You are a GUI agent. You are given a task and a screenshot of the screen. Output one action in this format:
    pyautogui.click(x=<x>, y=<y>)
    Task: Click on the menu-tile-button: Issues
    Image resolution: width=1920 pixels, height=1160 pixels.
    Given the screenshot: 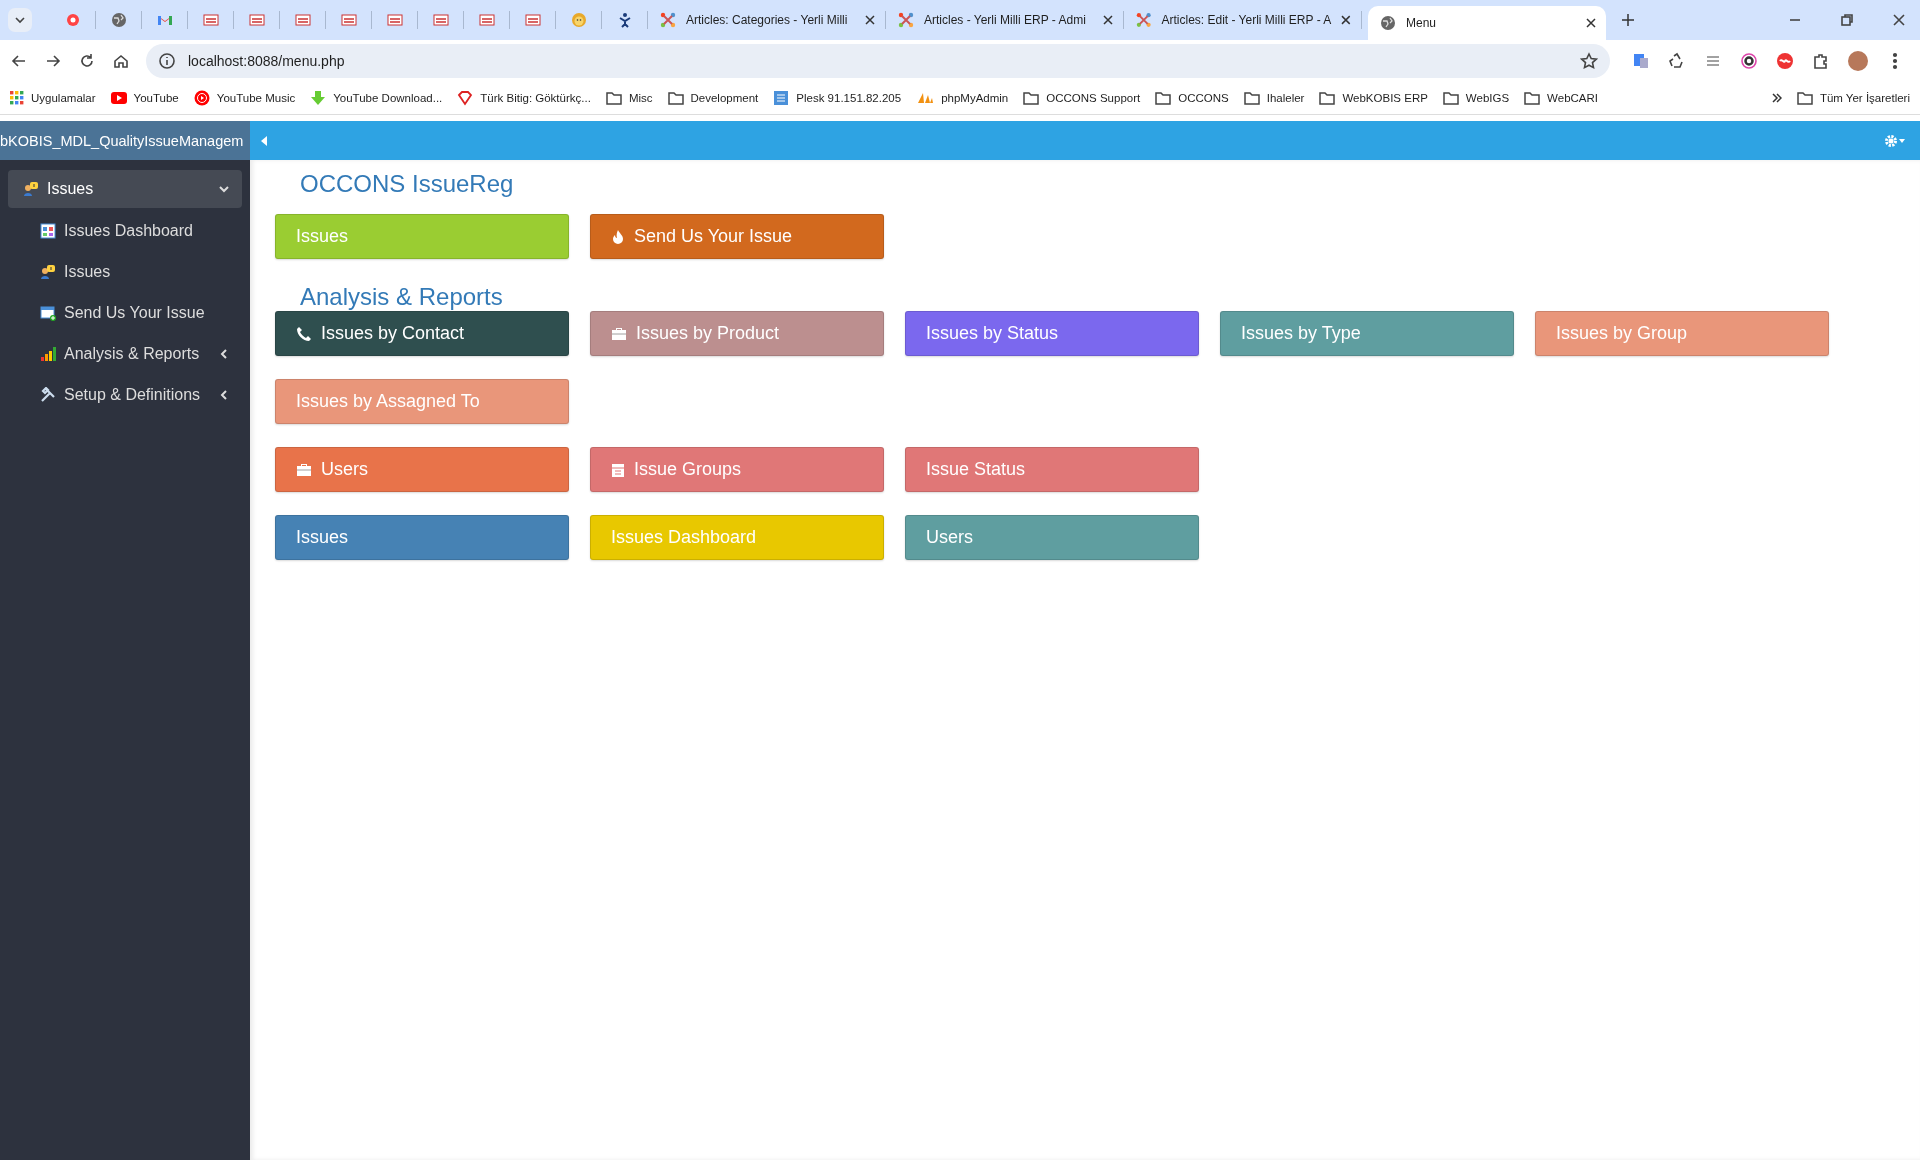 What is the action you would take?
    pyautogui.click(x=422, y=537)
    